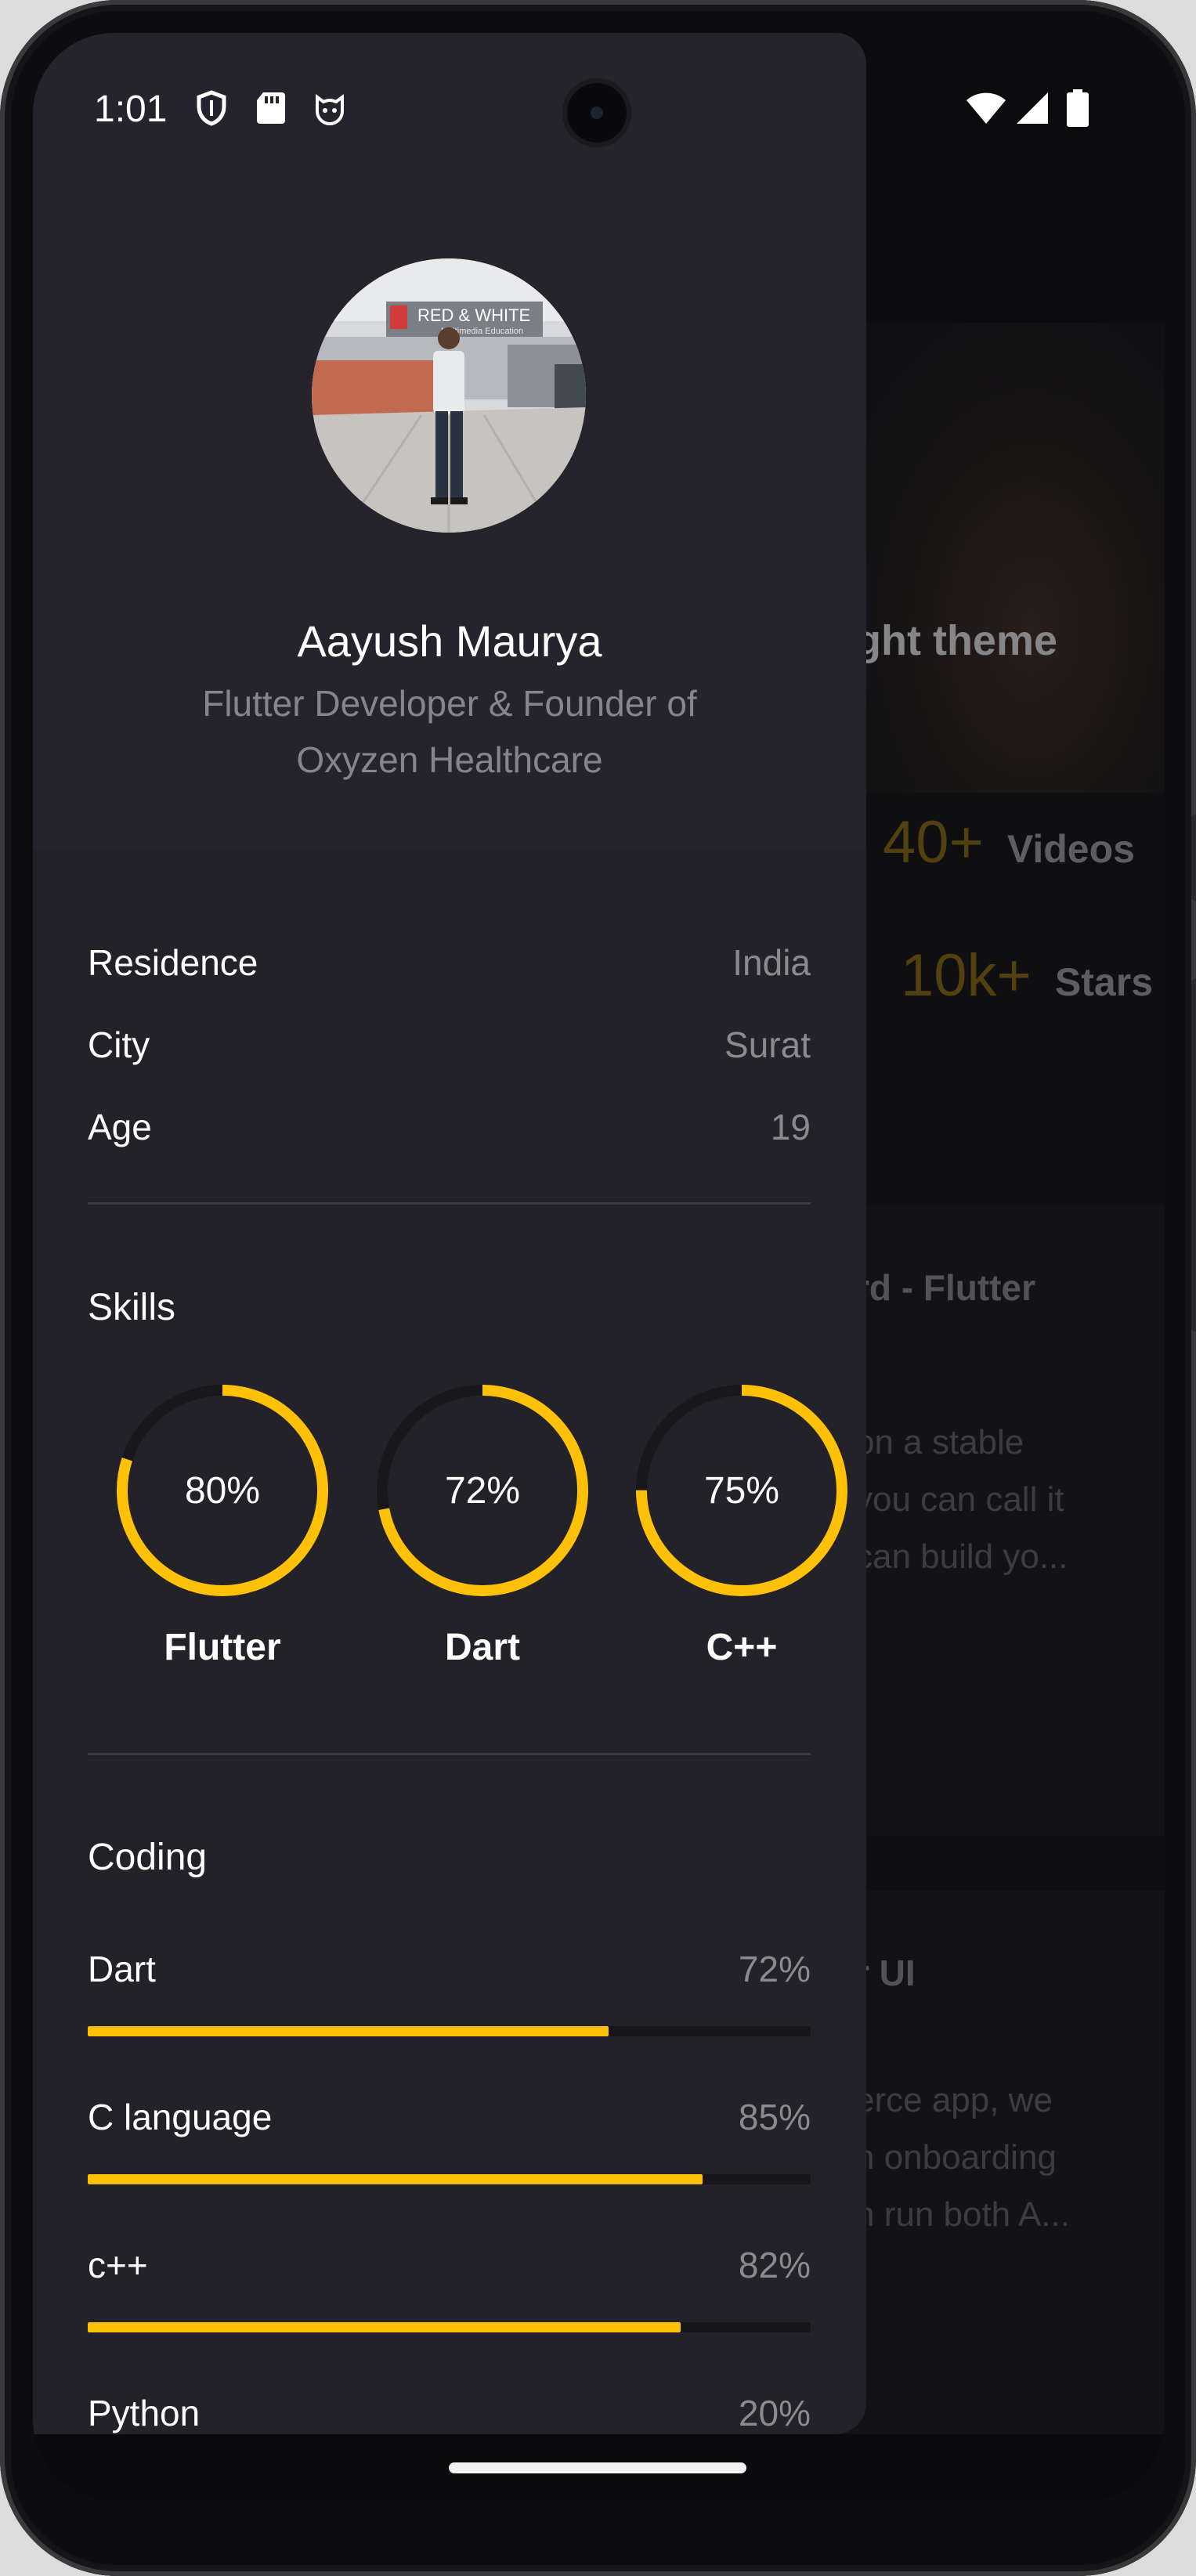  Describe the element at coordinates (767, 1044) in the screenshot. I see `info-value: Surat` at that location.